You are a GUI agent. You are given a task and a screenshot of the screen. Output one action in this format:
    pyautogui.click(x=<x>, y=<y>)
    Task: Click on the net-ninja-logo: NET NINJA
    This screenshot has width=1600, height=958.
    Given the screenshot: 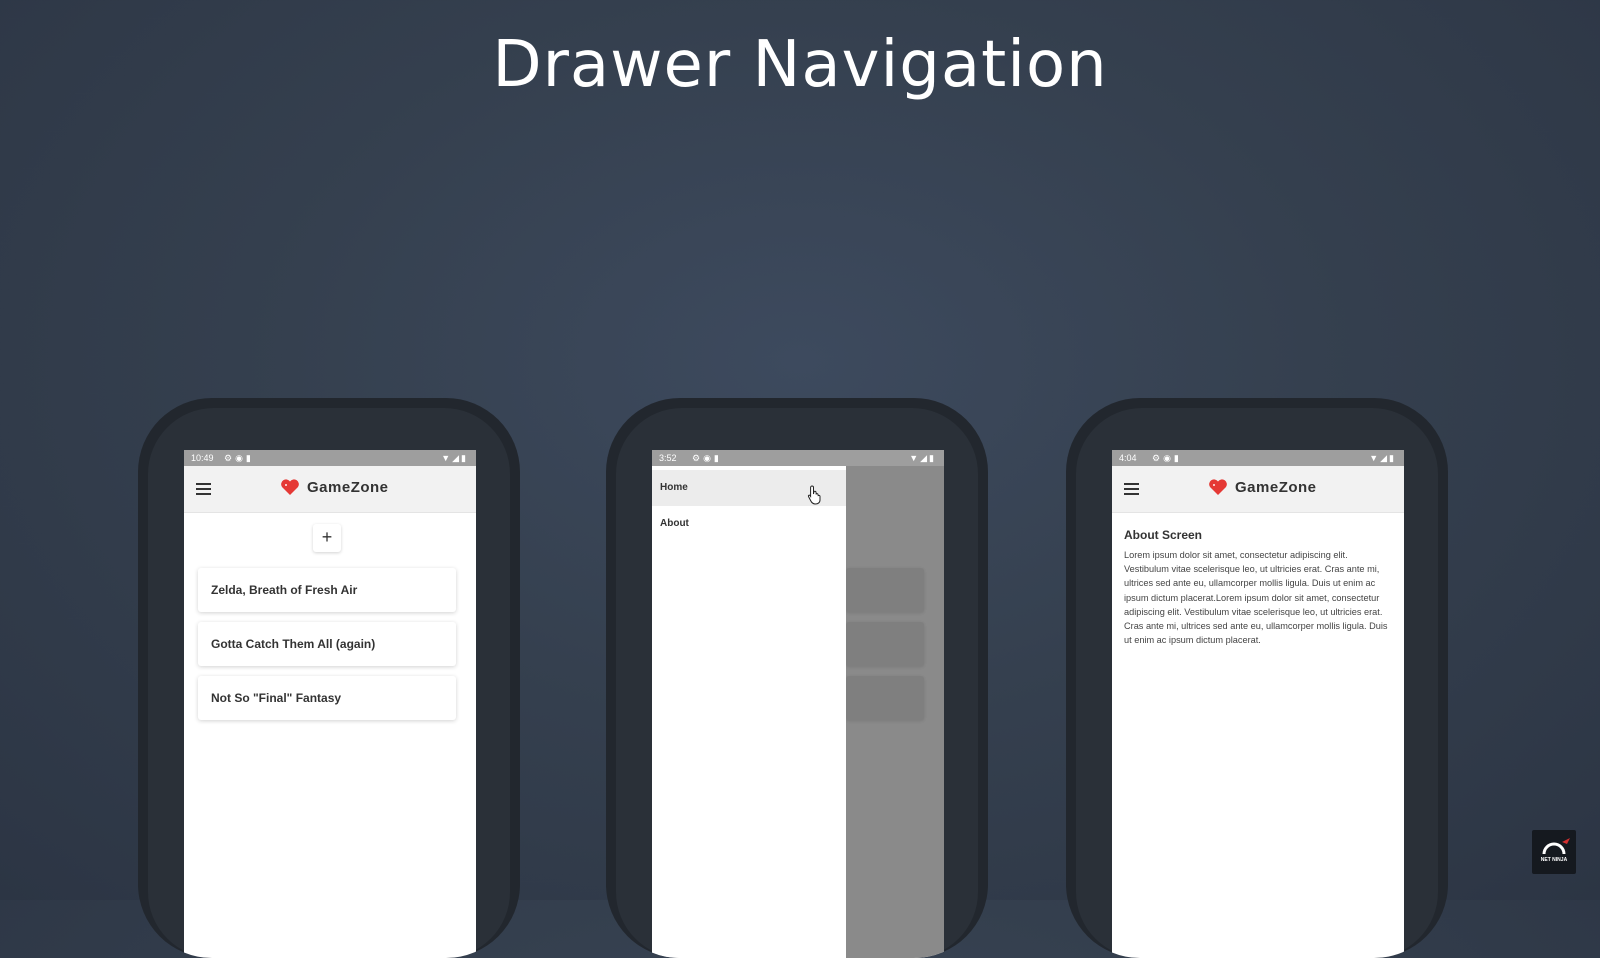 What is the action you would take?
    pyautogui.click(x=1554, y=852)
    